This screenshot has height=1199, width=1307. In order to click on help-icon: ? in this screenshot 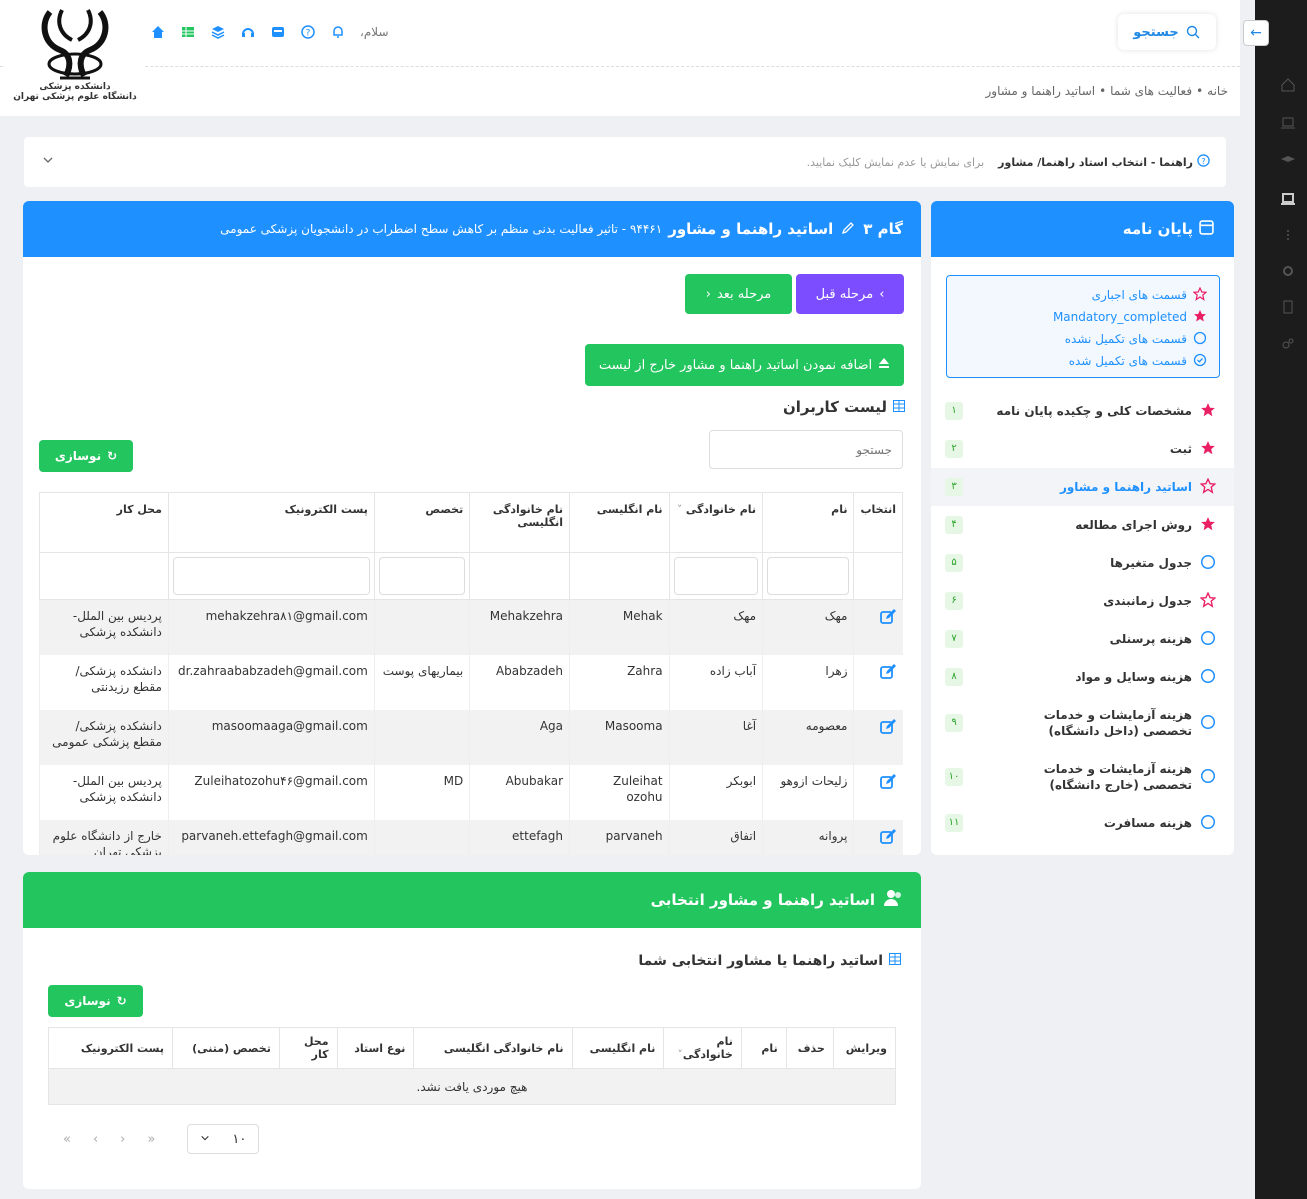, I will do `click(308, 32)`.